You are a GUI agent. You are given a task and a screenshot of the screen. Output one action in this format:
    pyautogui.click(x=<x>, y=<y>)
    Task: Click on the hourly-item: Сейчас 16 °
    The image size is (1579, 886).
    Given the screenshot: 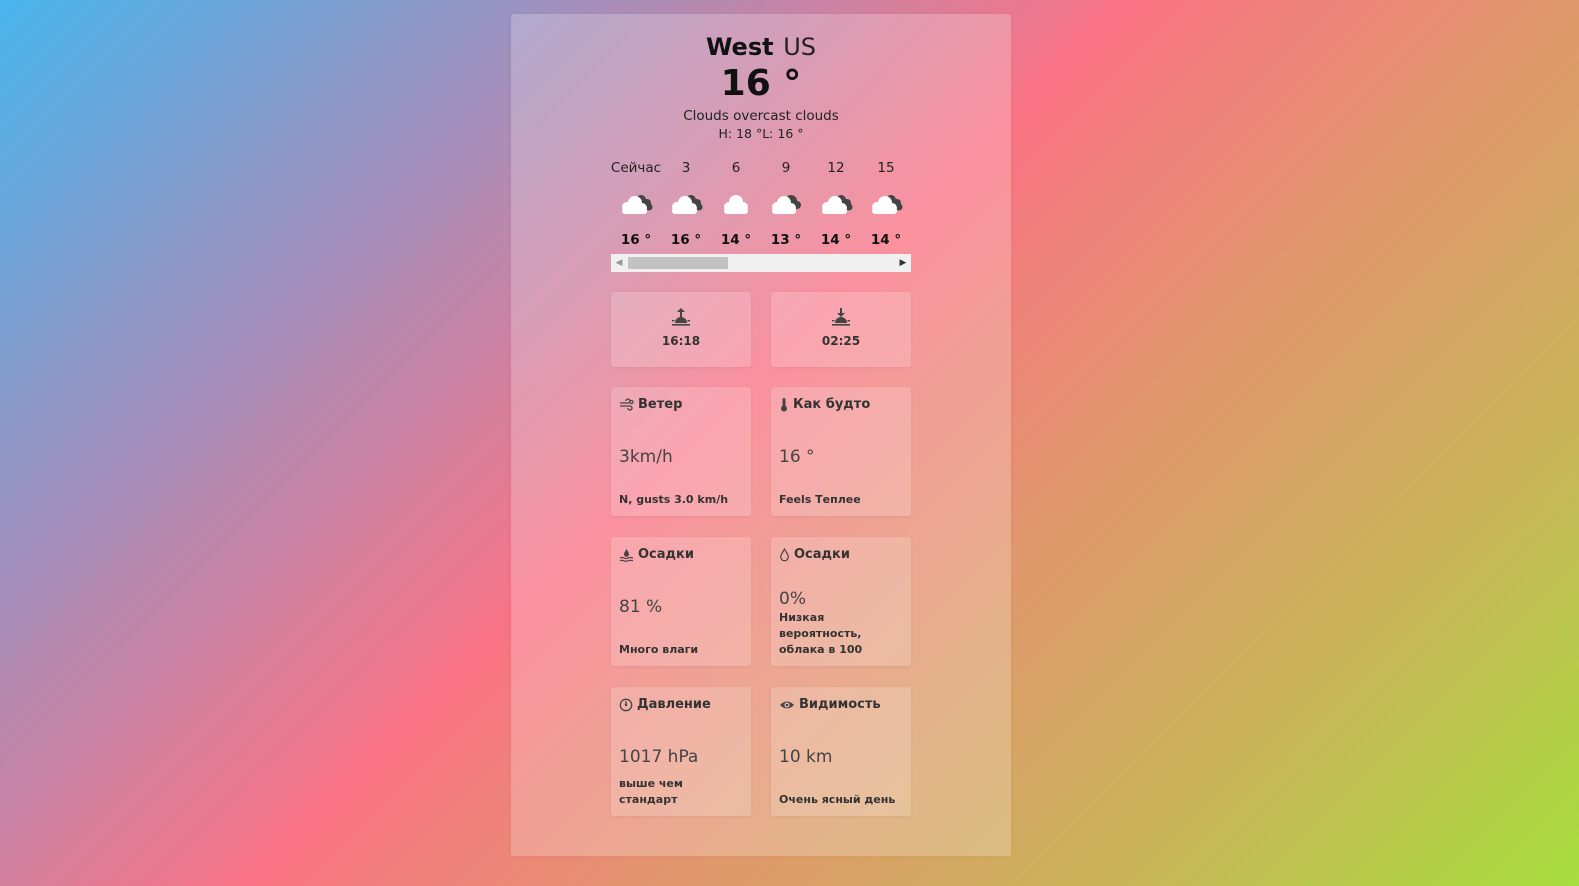 What is the action you would take?
    pyautogui.click(x=636, y=203)
    